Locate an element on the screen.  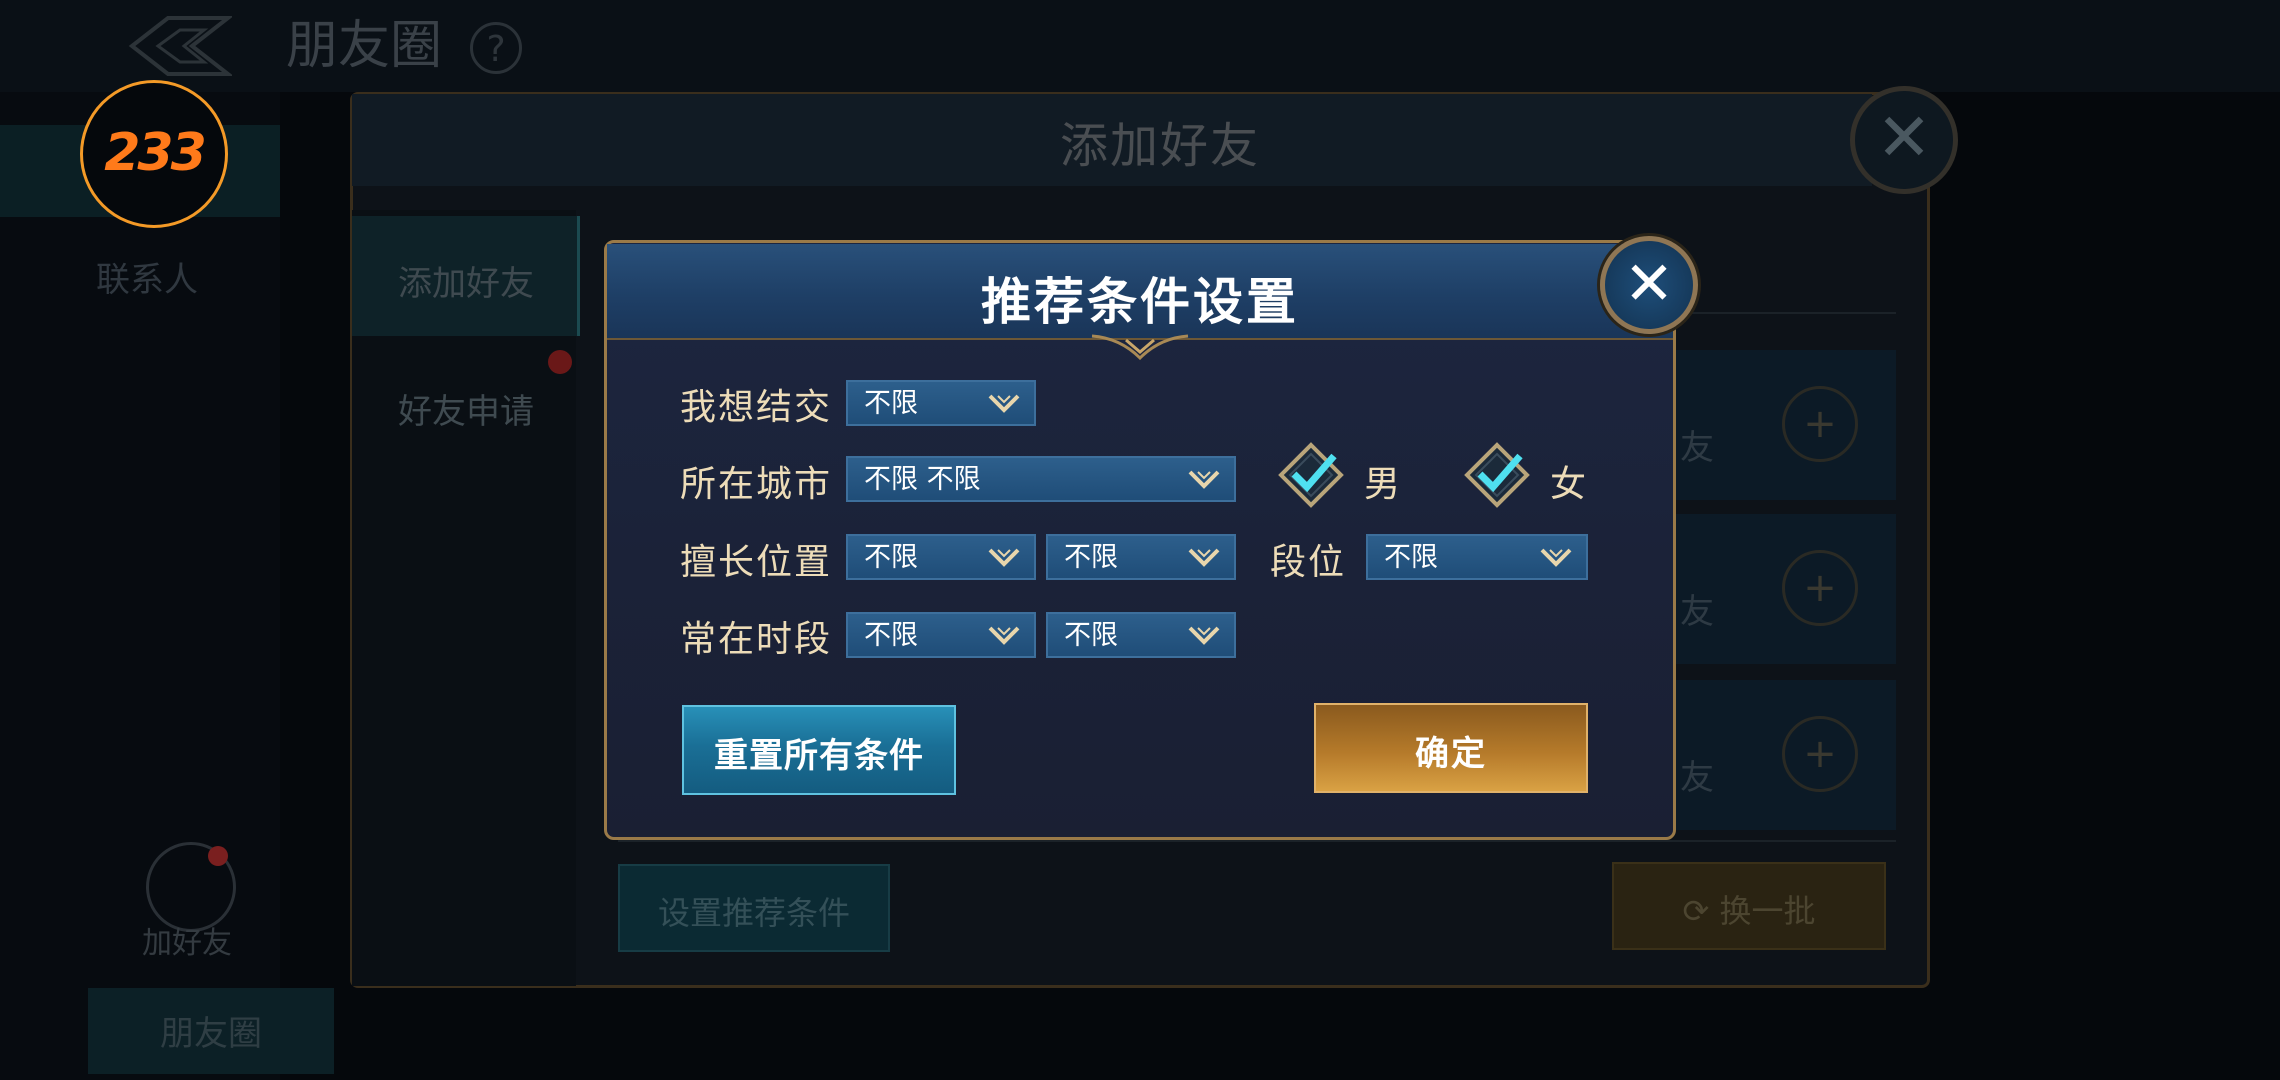
reset-conditions-label: 重置所有条件 is located at coordinates (819, 756).